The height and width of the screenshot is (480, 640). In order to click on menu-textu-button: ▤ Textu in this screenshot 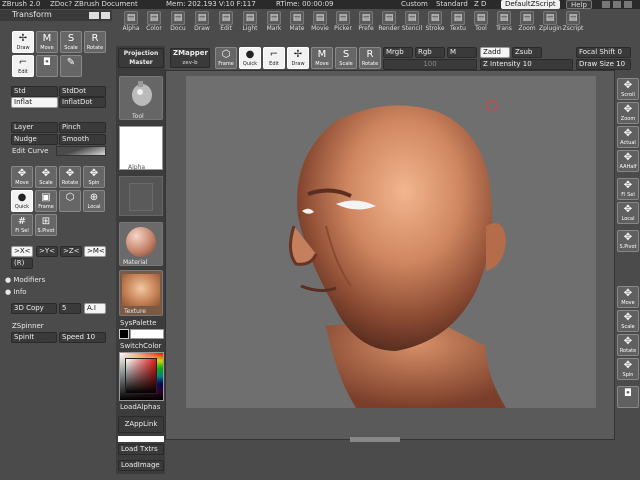, I will do `click(458, 23)`.